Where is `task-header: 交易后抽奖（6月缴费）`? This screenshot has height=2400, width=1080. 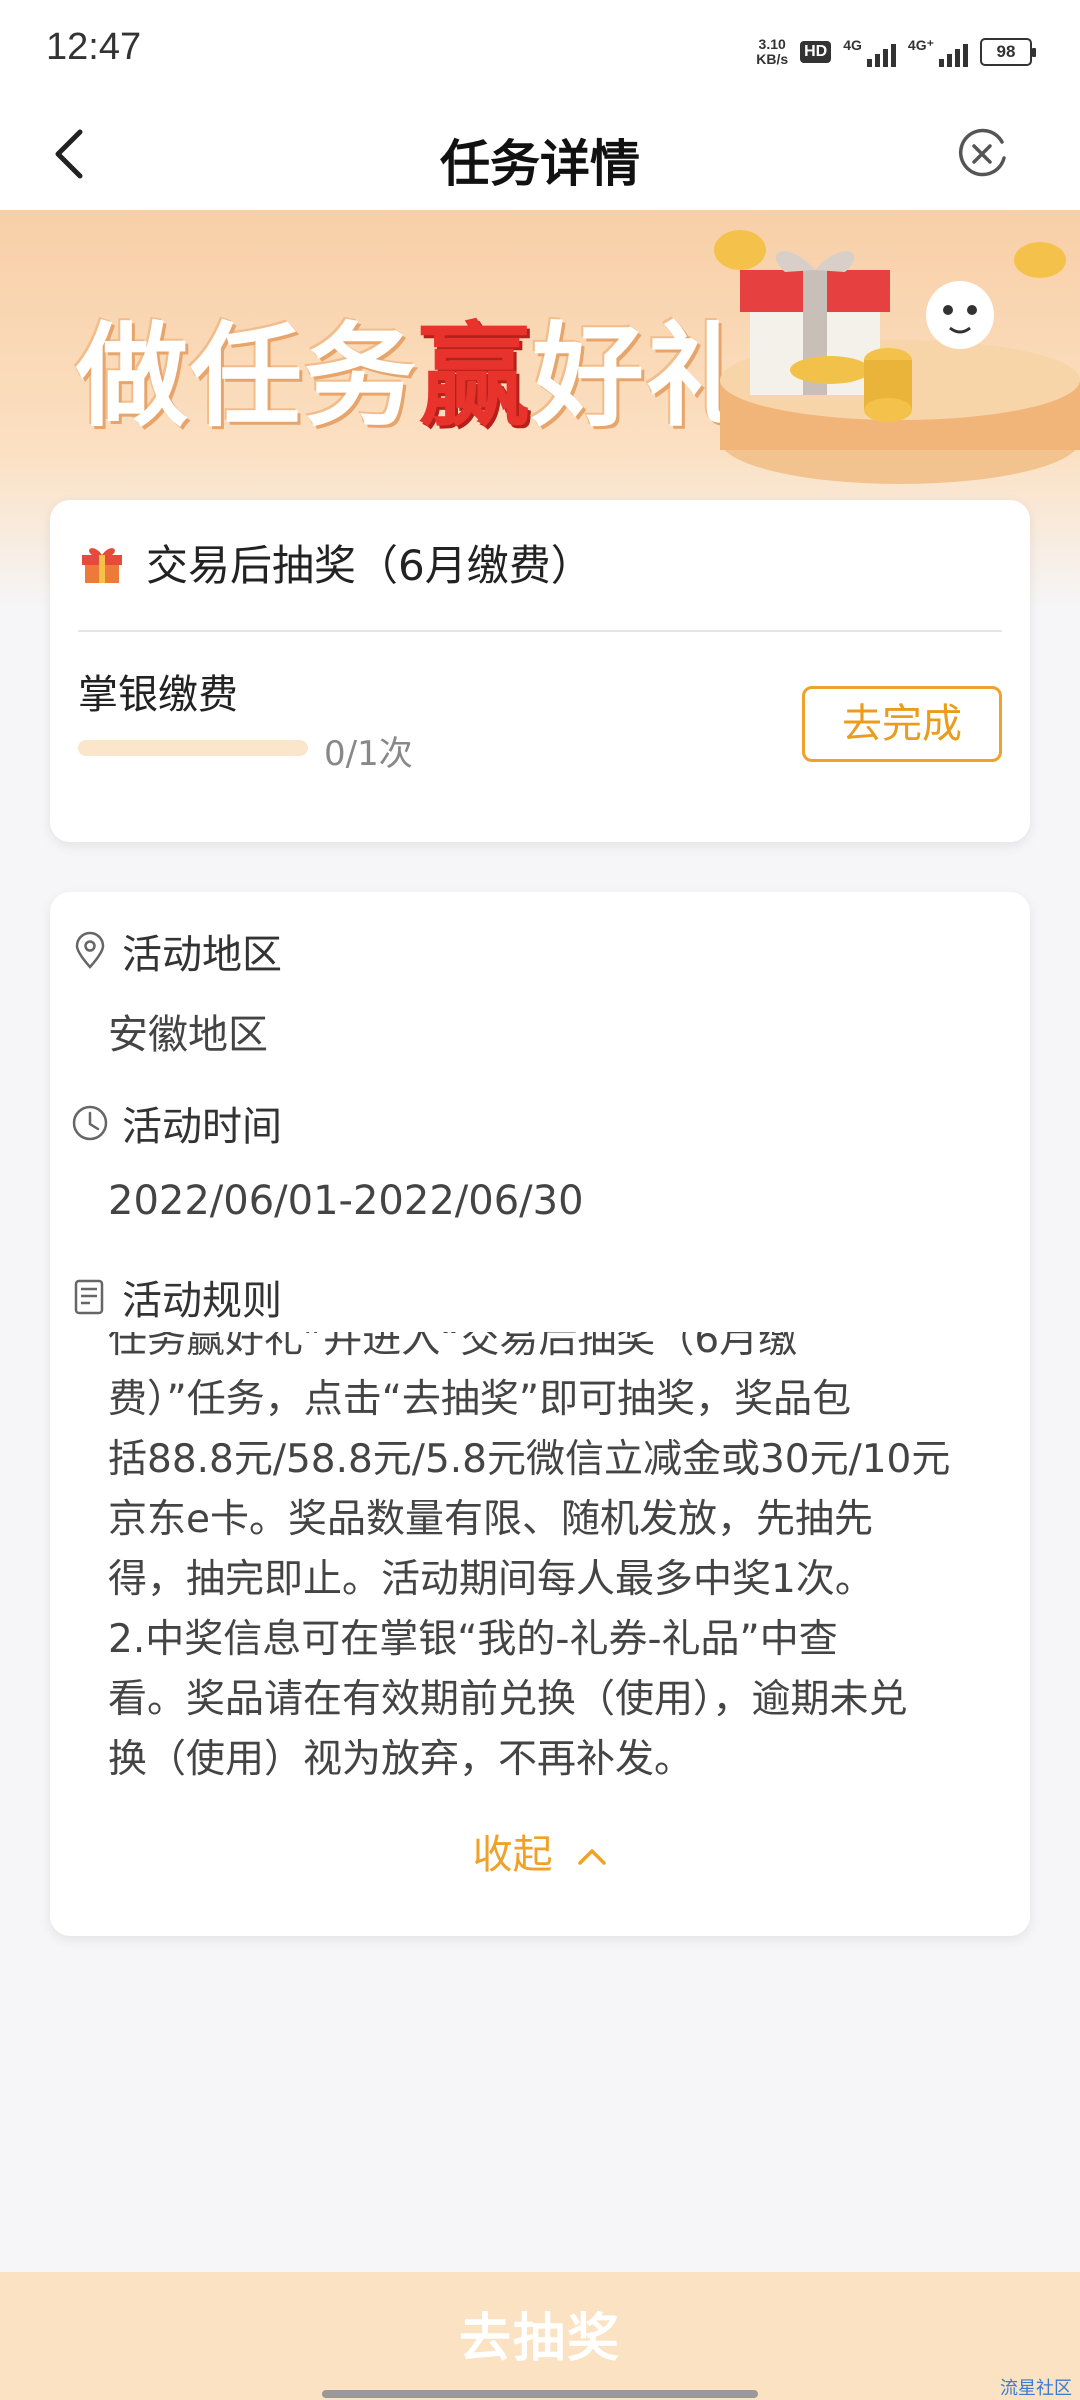
task-header: 交易后抽奖（6月缴费） is located at coordinates (335, 562).